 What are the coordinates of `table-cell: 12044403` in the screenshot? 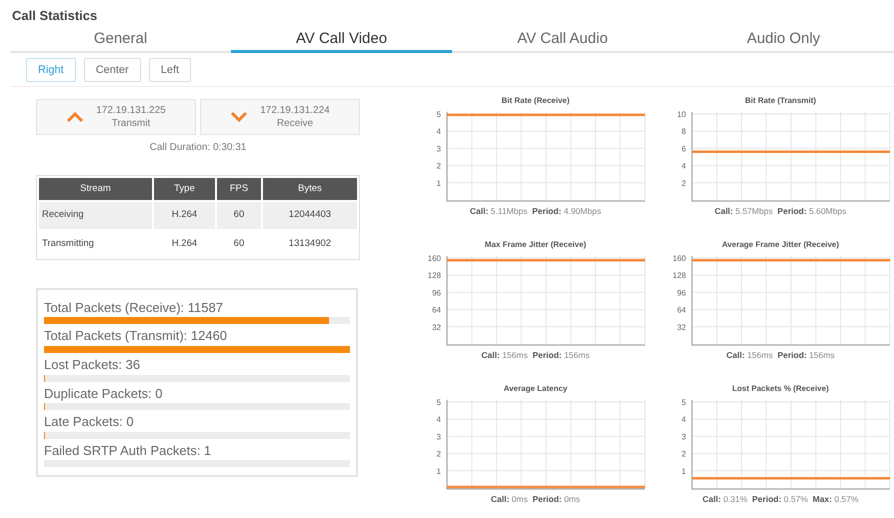 It's located at (309, 215).